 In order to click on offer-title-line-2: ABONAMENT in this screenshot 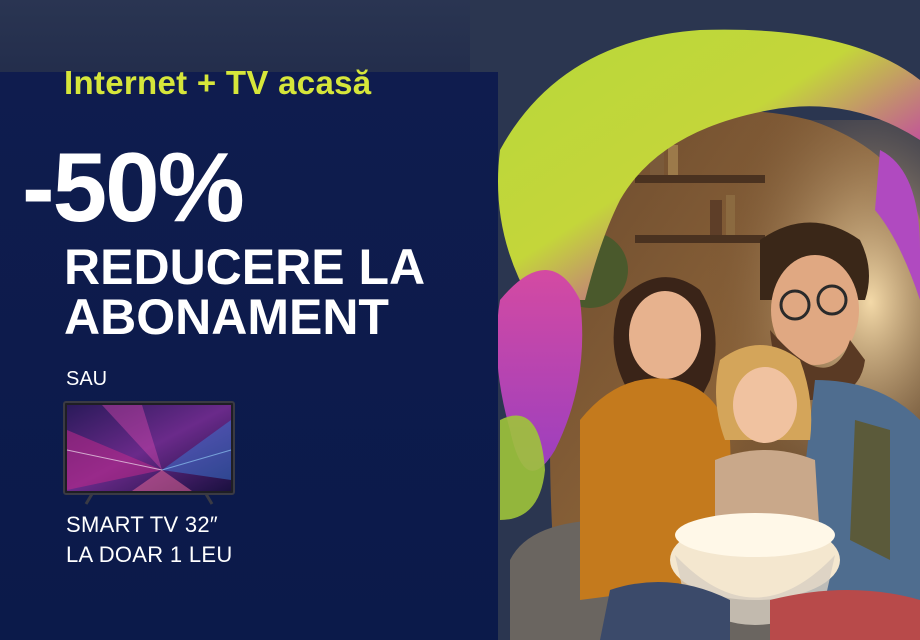, I will do `click(226, 317)`.